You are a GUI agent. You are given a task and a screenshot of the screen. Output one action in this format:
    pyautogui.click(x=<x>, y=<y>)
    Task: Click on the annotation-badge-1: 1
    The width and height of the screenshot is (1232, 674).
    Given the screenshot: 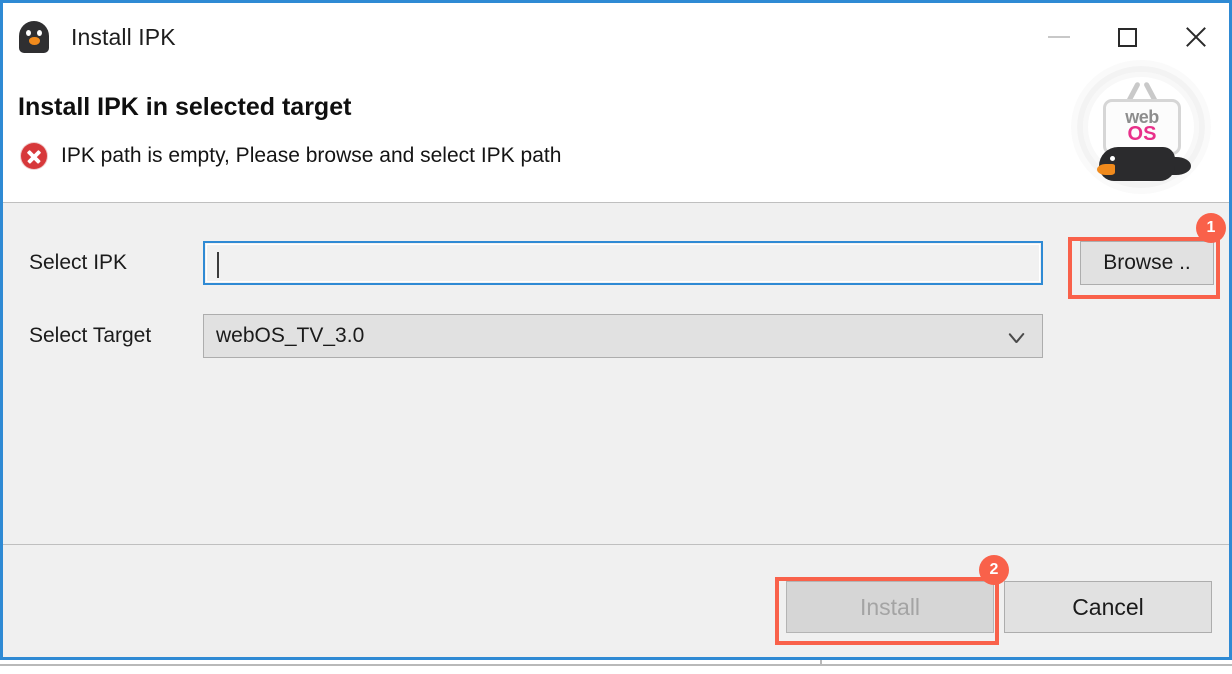 What is the action you would take?
    pyautogui.click(x=1211, y=228)
    